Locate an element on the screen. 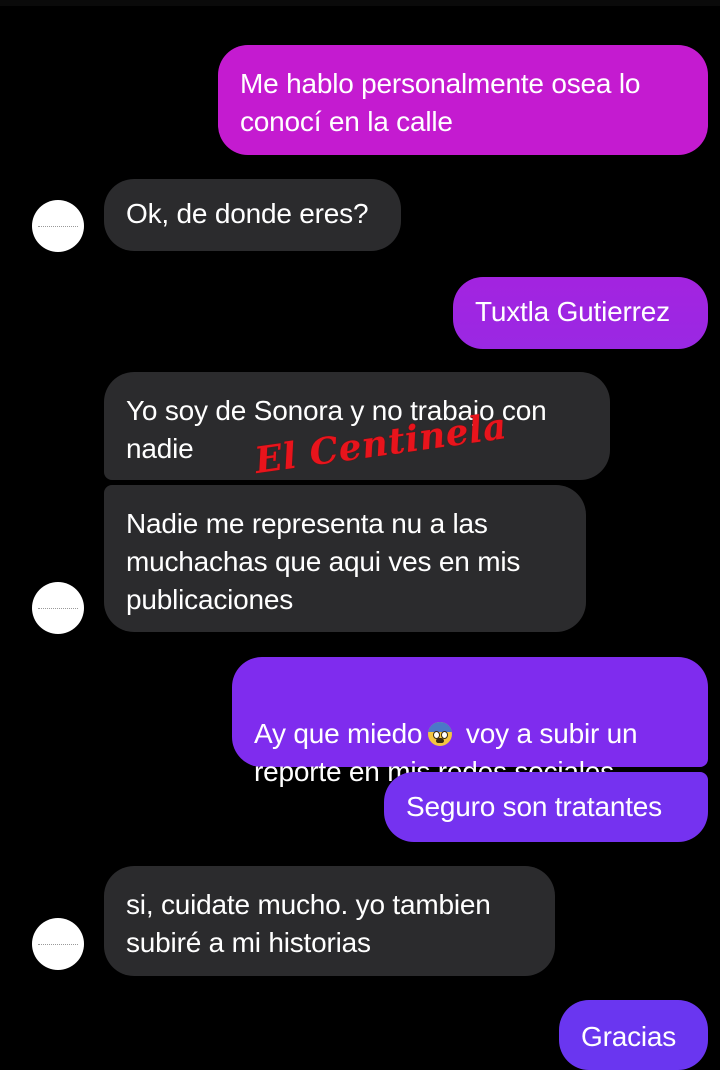  message-text: voy a subir un is located at coordinates (548, 733).